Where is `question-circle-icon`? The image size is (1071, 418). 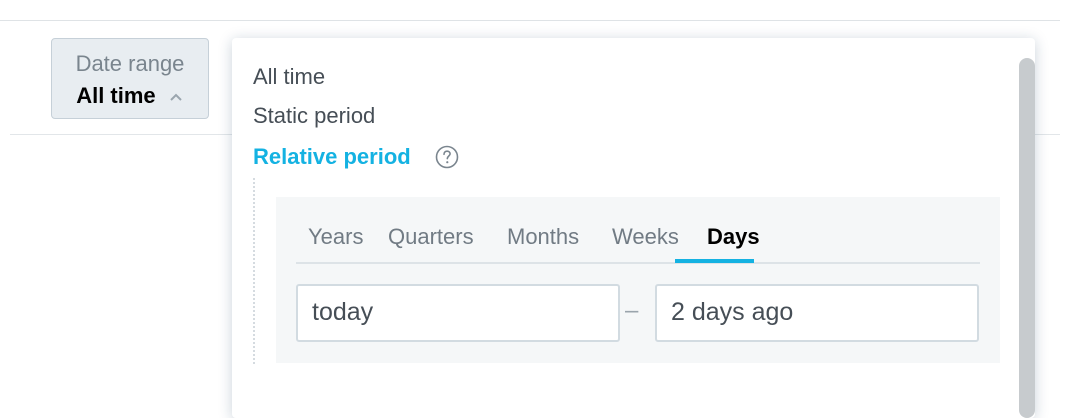 question-circle-icon is located at coordinates (447, 157).